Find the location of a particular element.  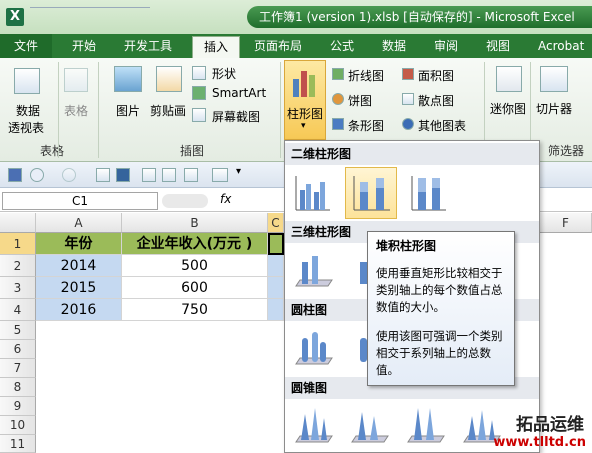

cell-b1: 企业年收入(万元 ) is located at coordinates (195, 244).